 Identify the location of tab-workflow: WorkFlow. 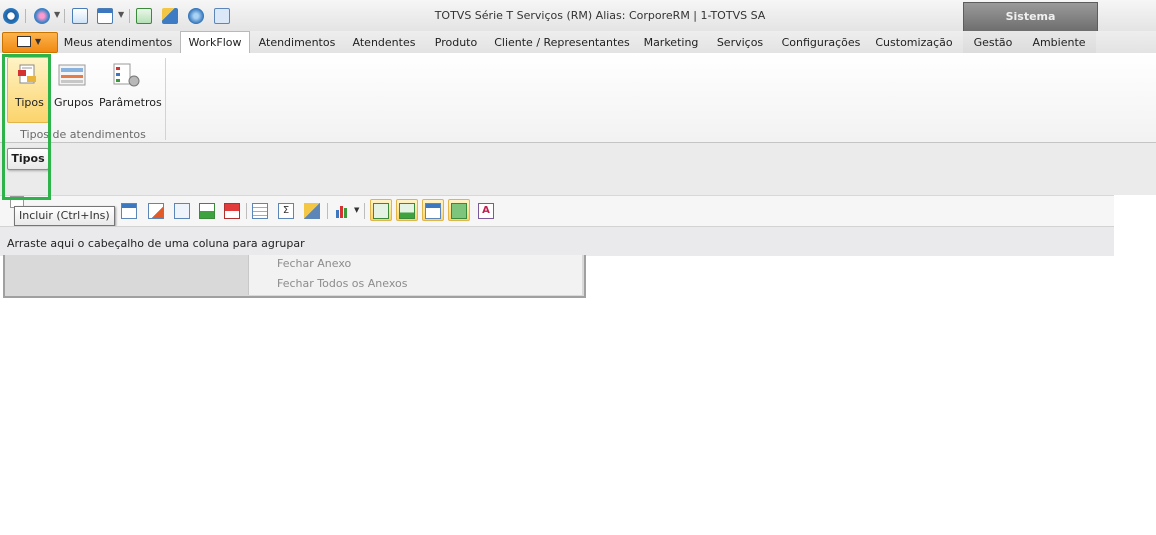
(215, 42).